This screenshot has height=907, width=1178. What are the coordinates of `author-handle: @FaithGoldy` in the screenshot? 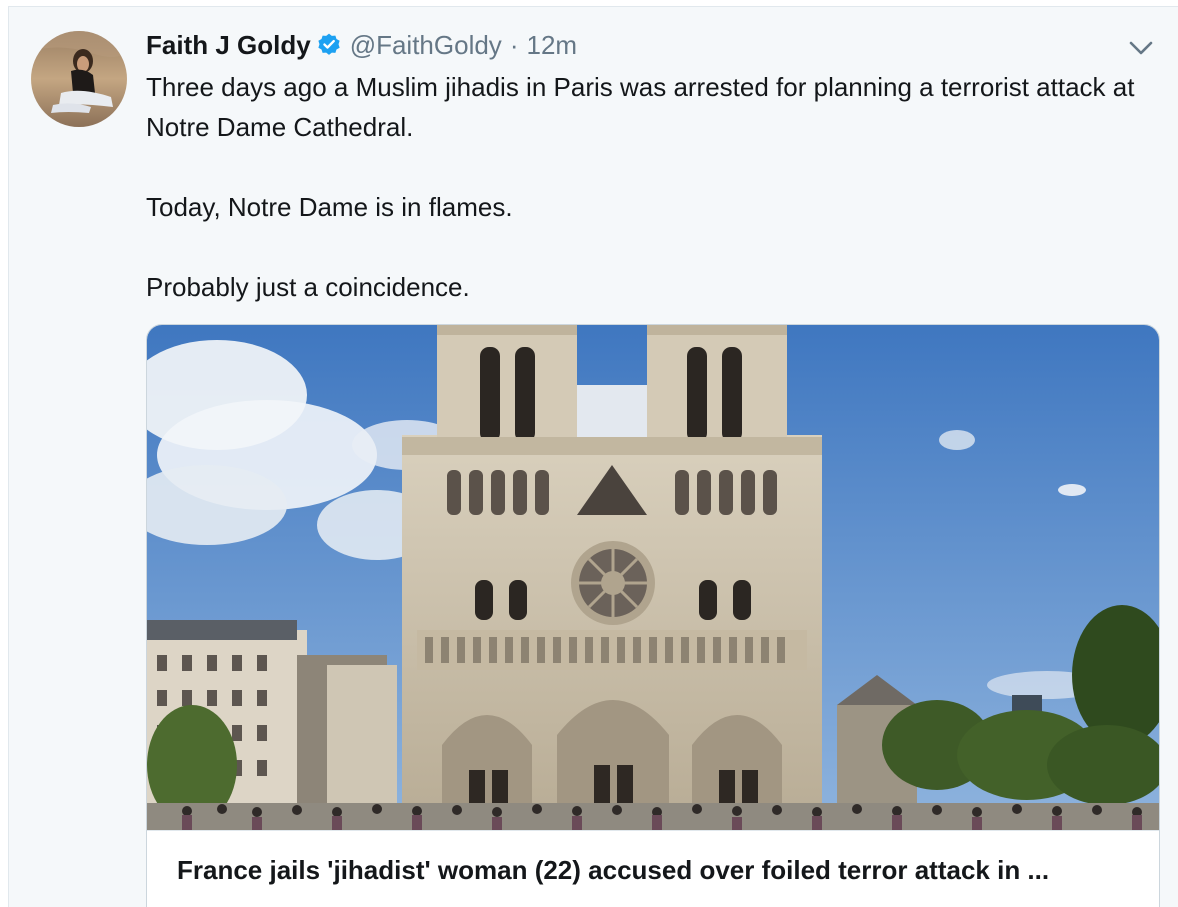 It's located at (426, 45).